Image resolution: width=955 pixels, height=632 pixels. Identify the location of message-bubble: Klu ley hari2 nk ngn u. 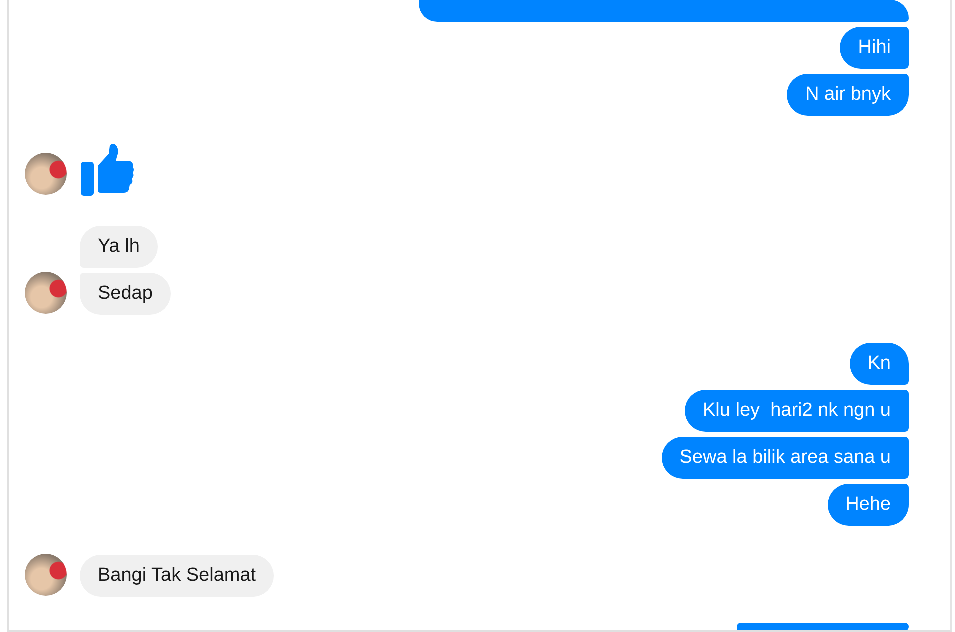
(796, 411).